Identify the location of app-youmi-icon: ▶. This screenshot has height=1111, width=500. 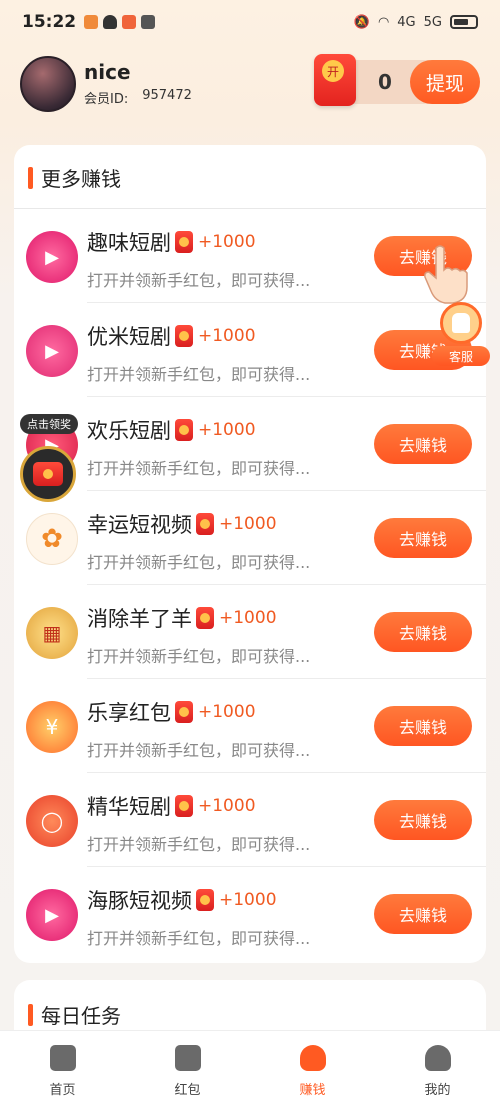
(52, 351).